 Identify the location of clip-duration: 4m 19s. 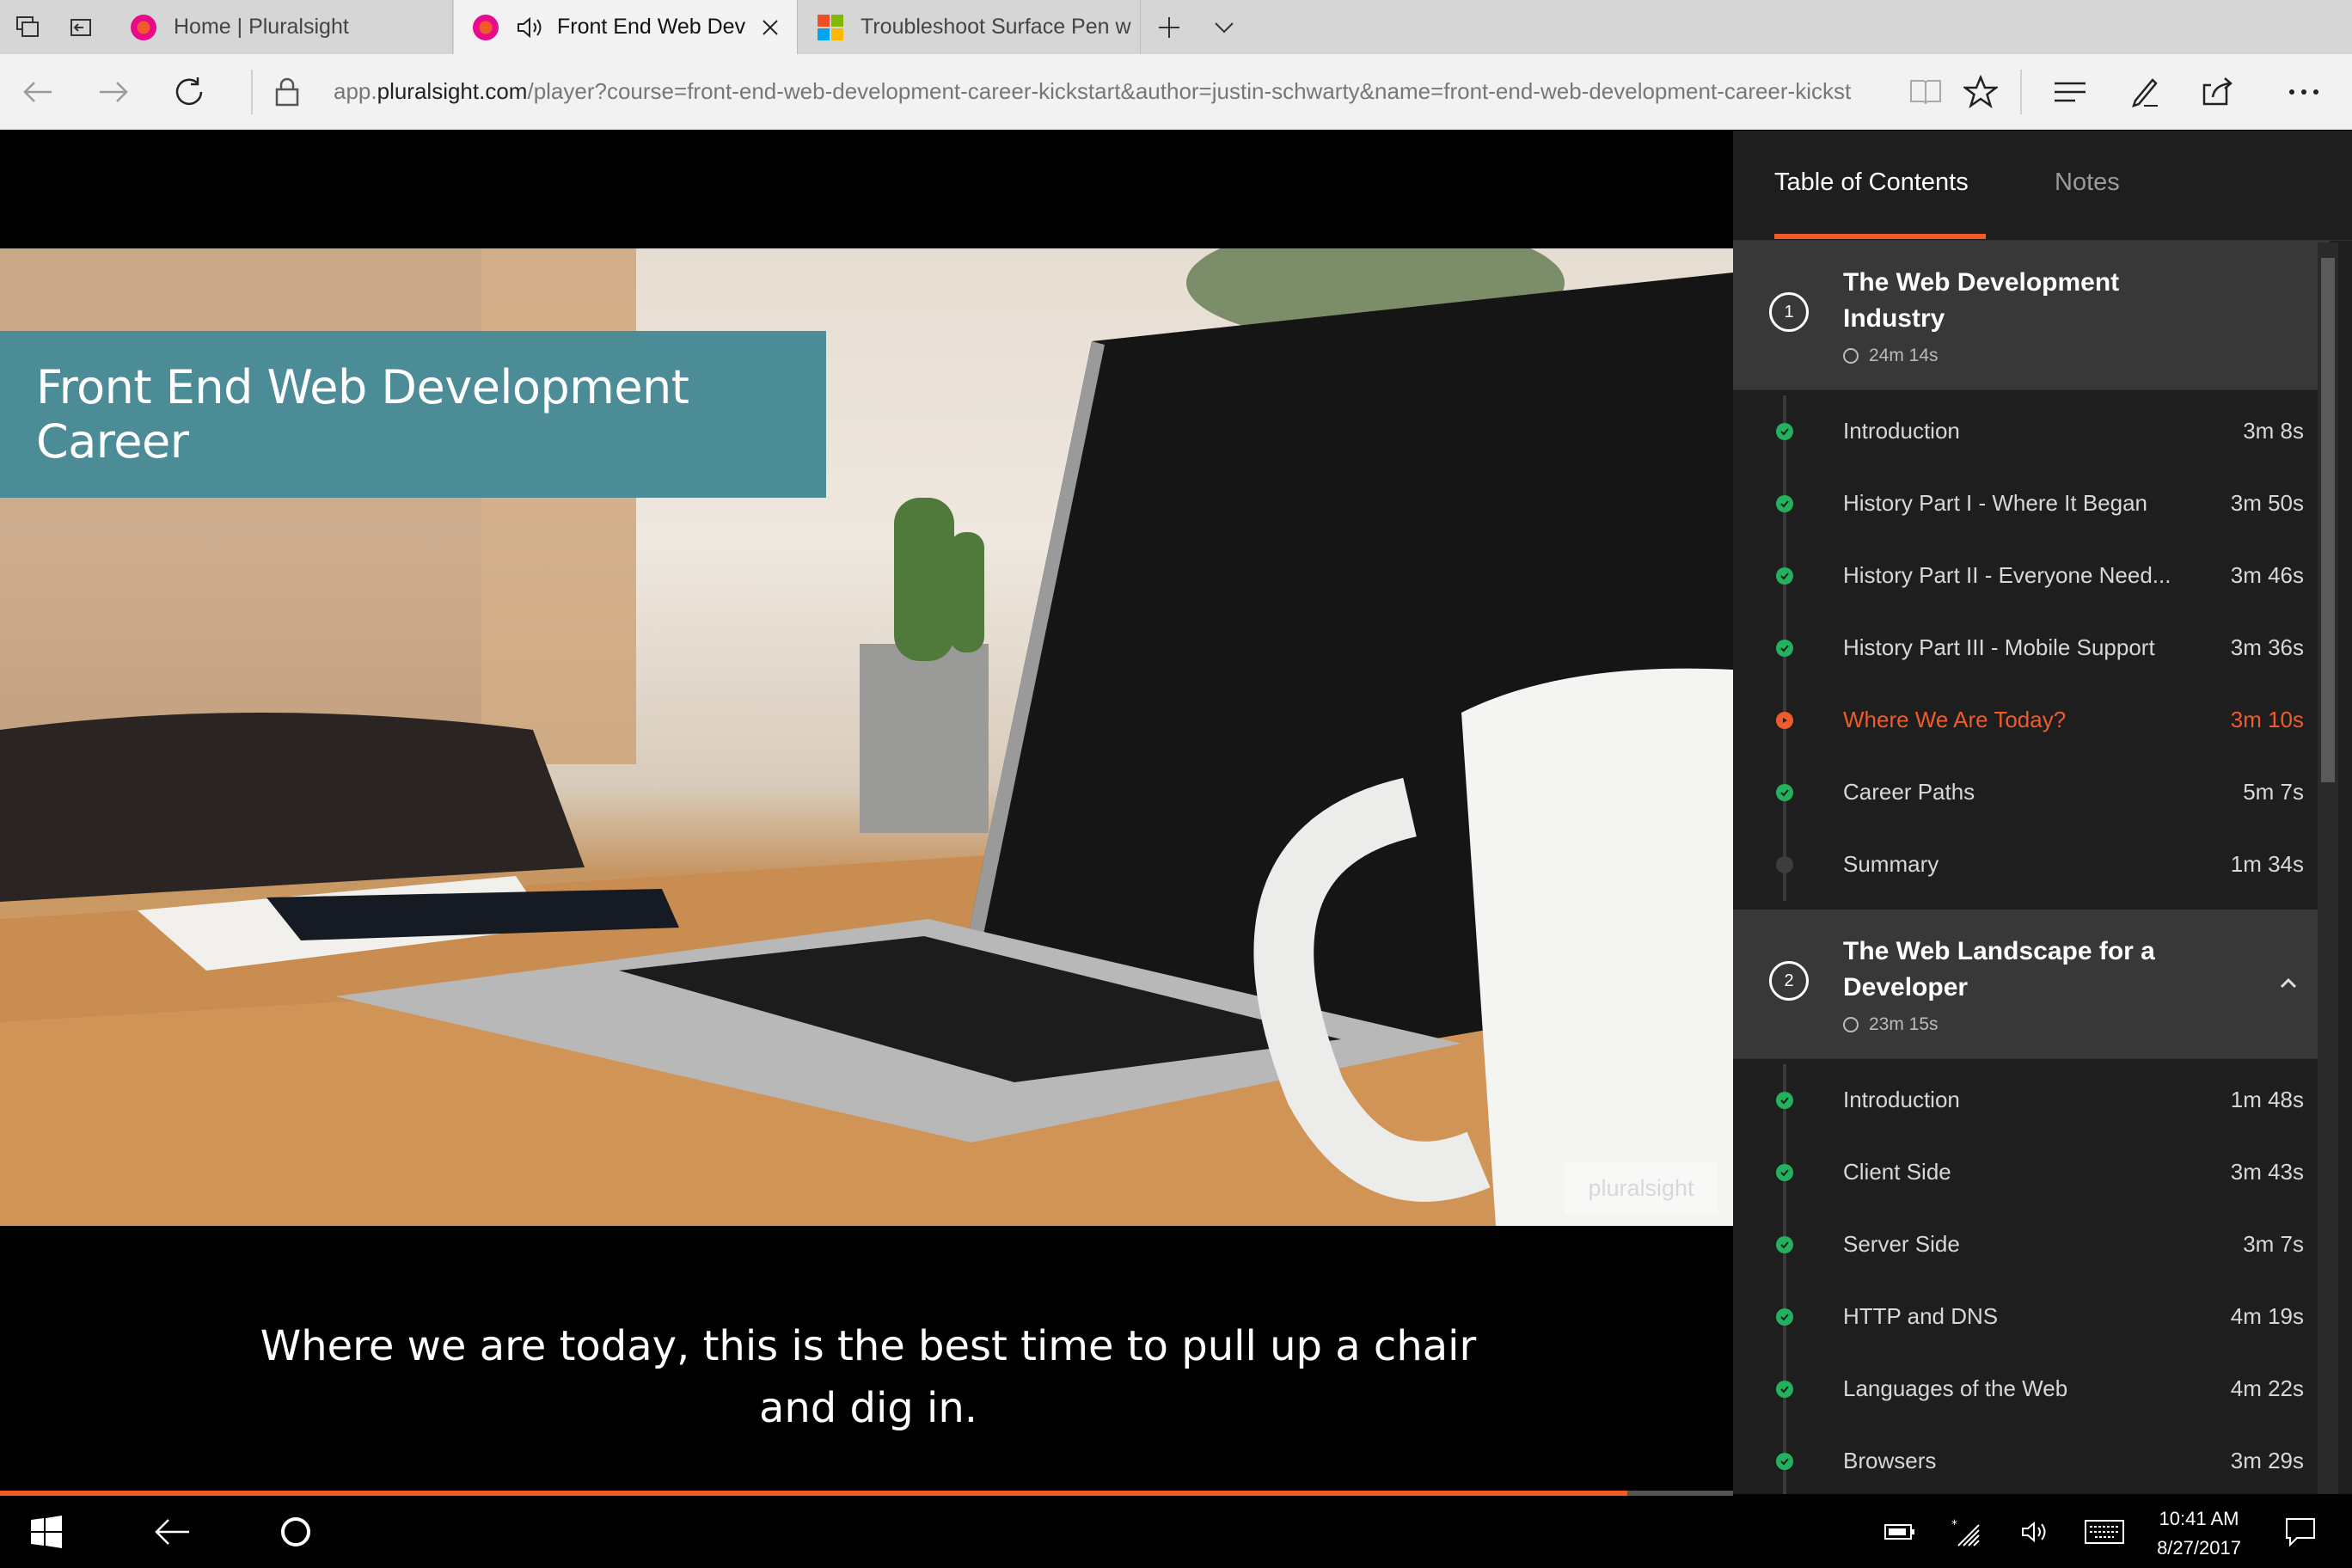
(2267, 1316).